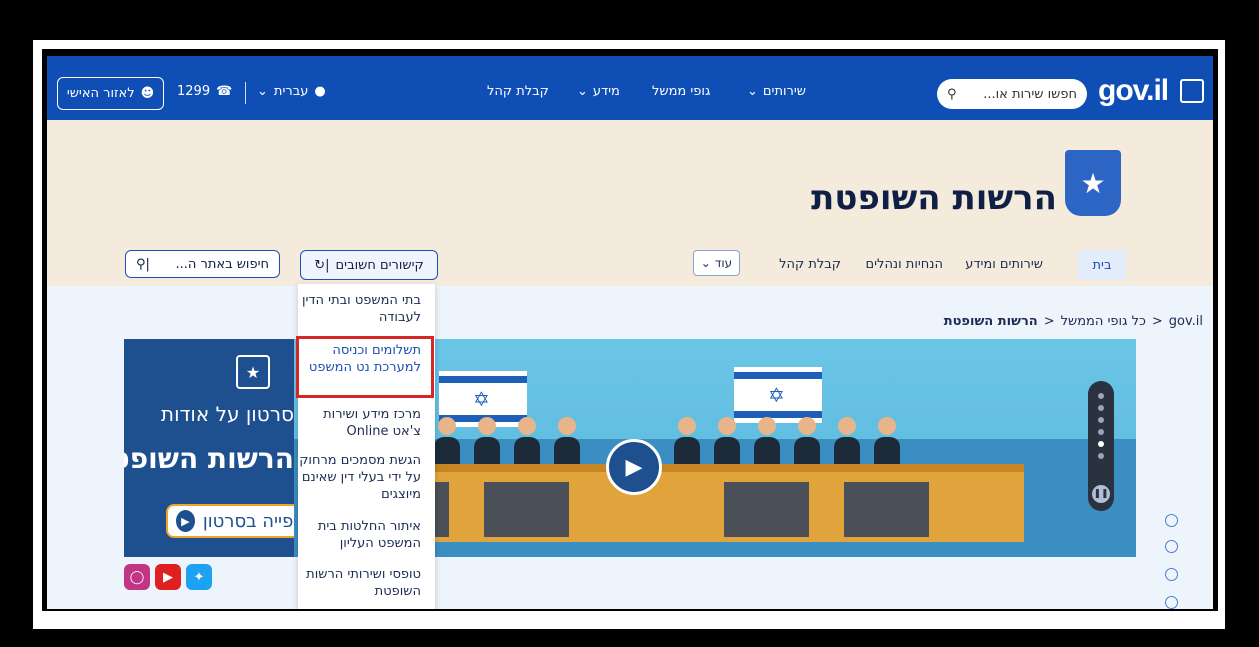  I want to click on breadcrumb-item: gov.il, so click(1186, 321).